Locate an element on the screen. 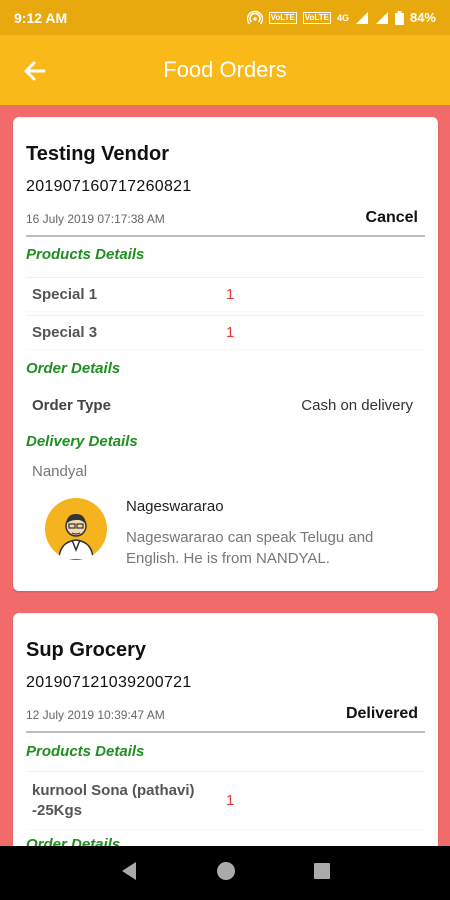  order-type-key: Order Type is located at coordinates (71, 405).